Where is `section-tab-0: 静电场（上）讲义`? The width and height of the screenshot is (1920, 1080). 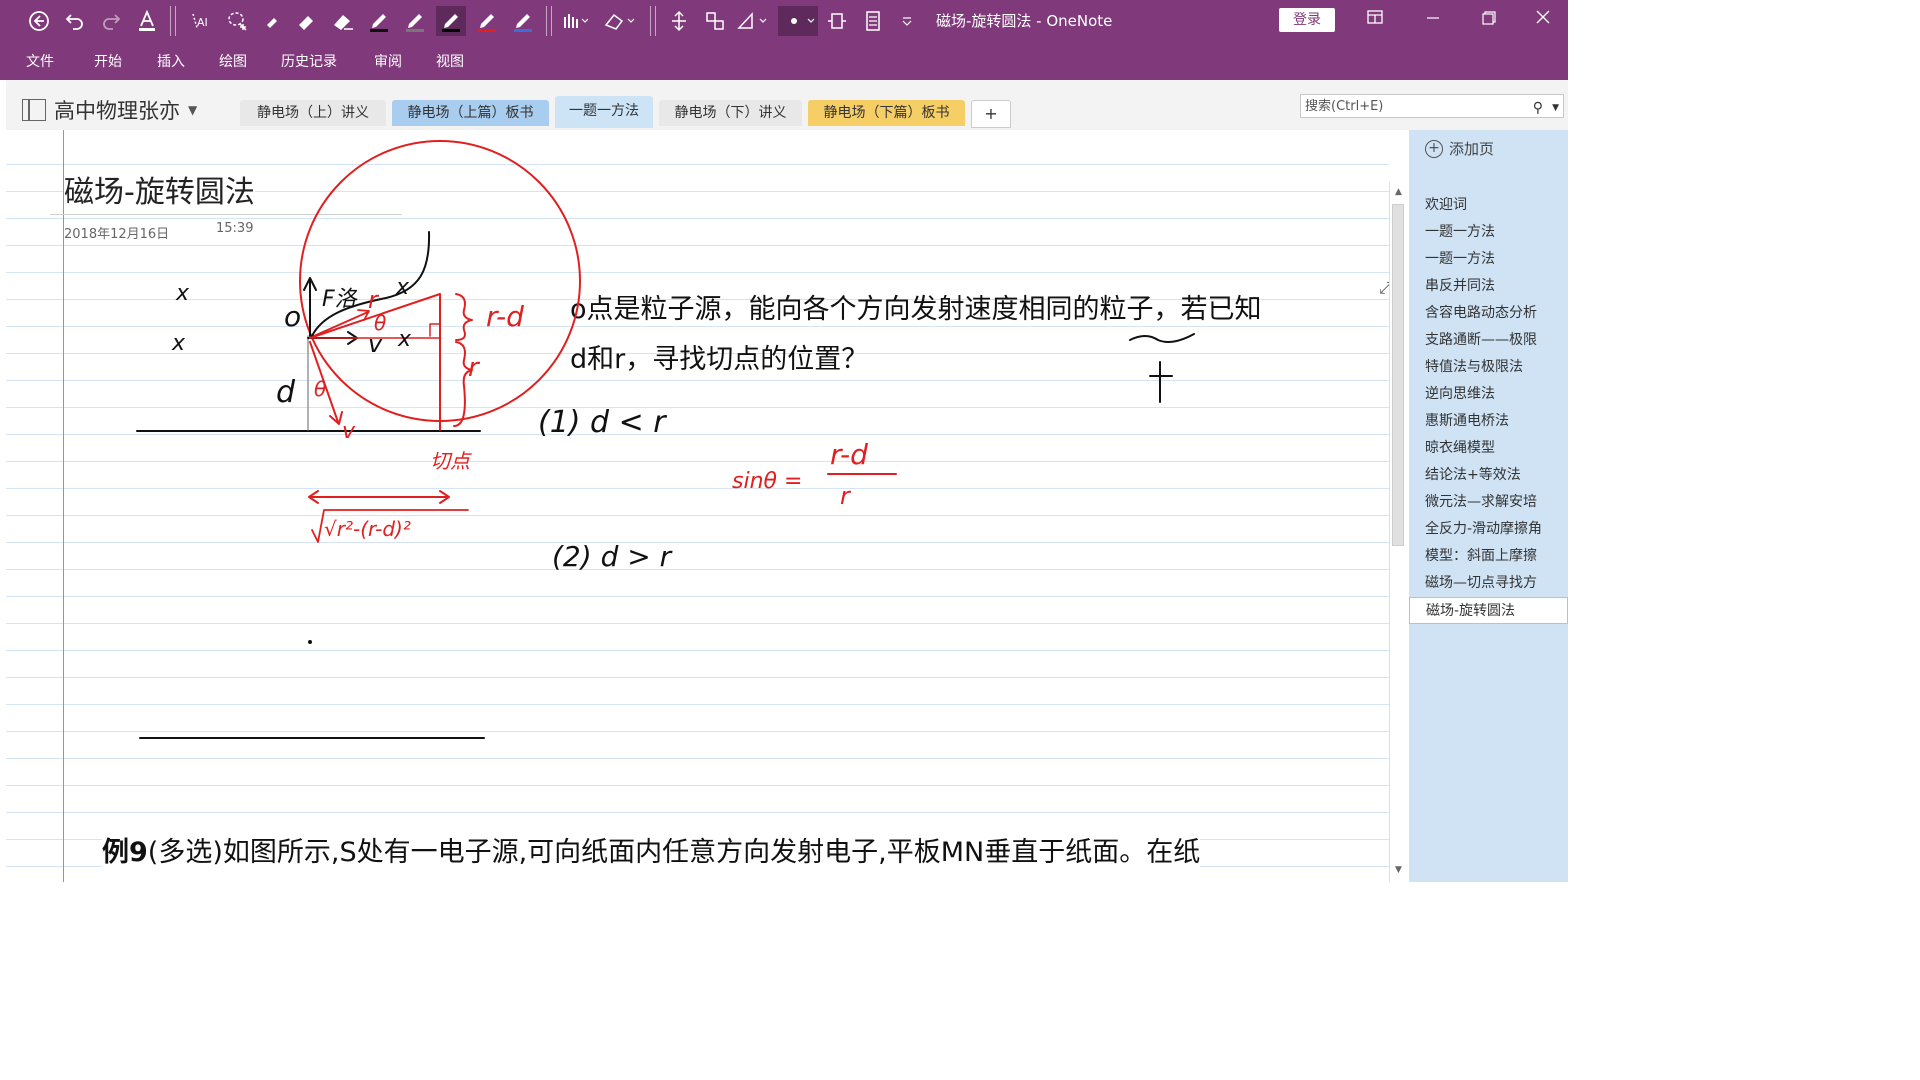
section-tab-0: 静电场（上）讲义 is located at coordinates (313, 113).